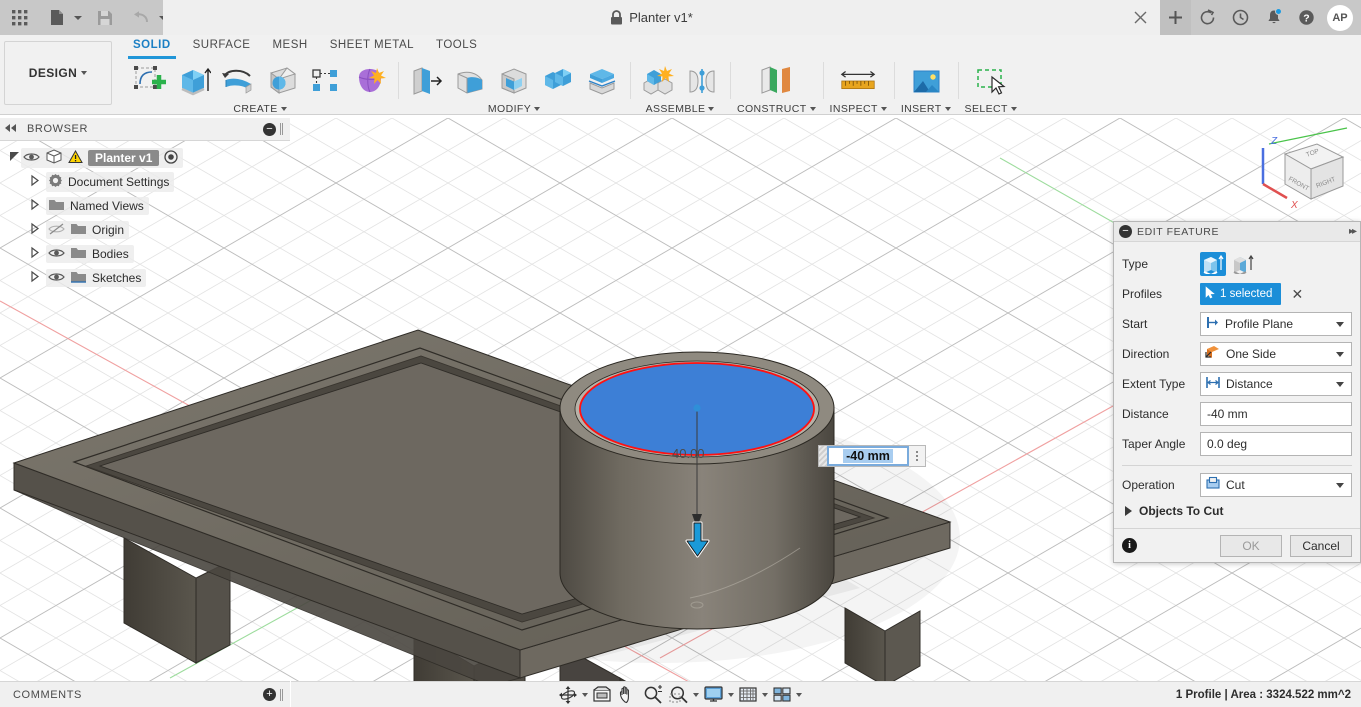 This screenshot has height=707, width=1361. I want to click on joint-icon, so click(702, 81).